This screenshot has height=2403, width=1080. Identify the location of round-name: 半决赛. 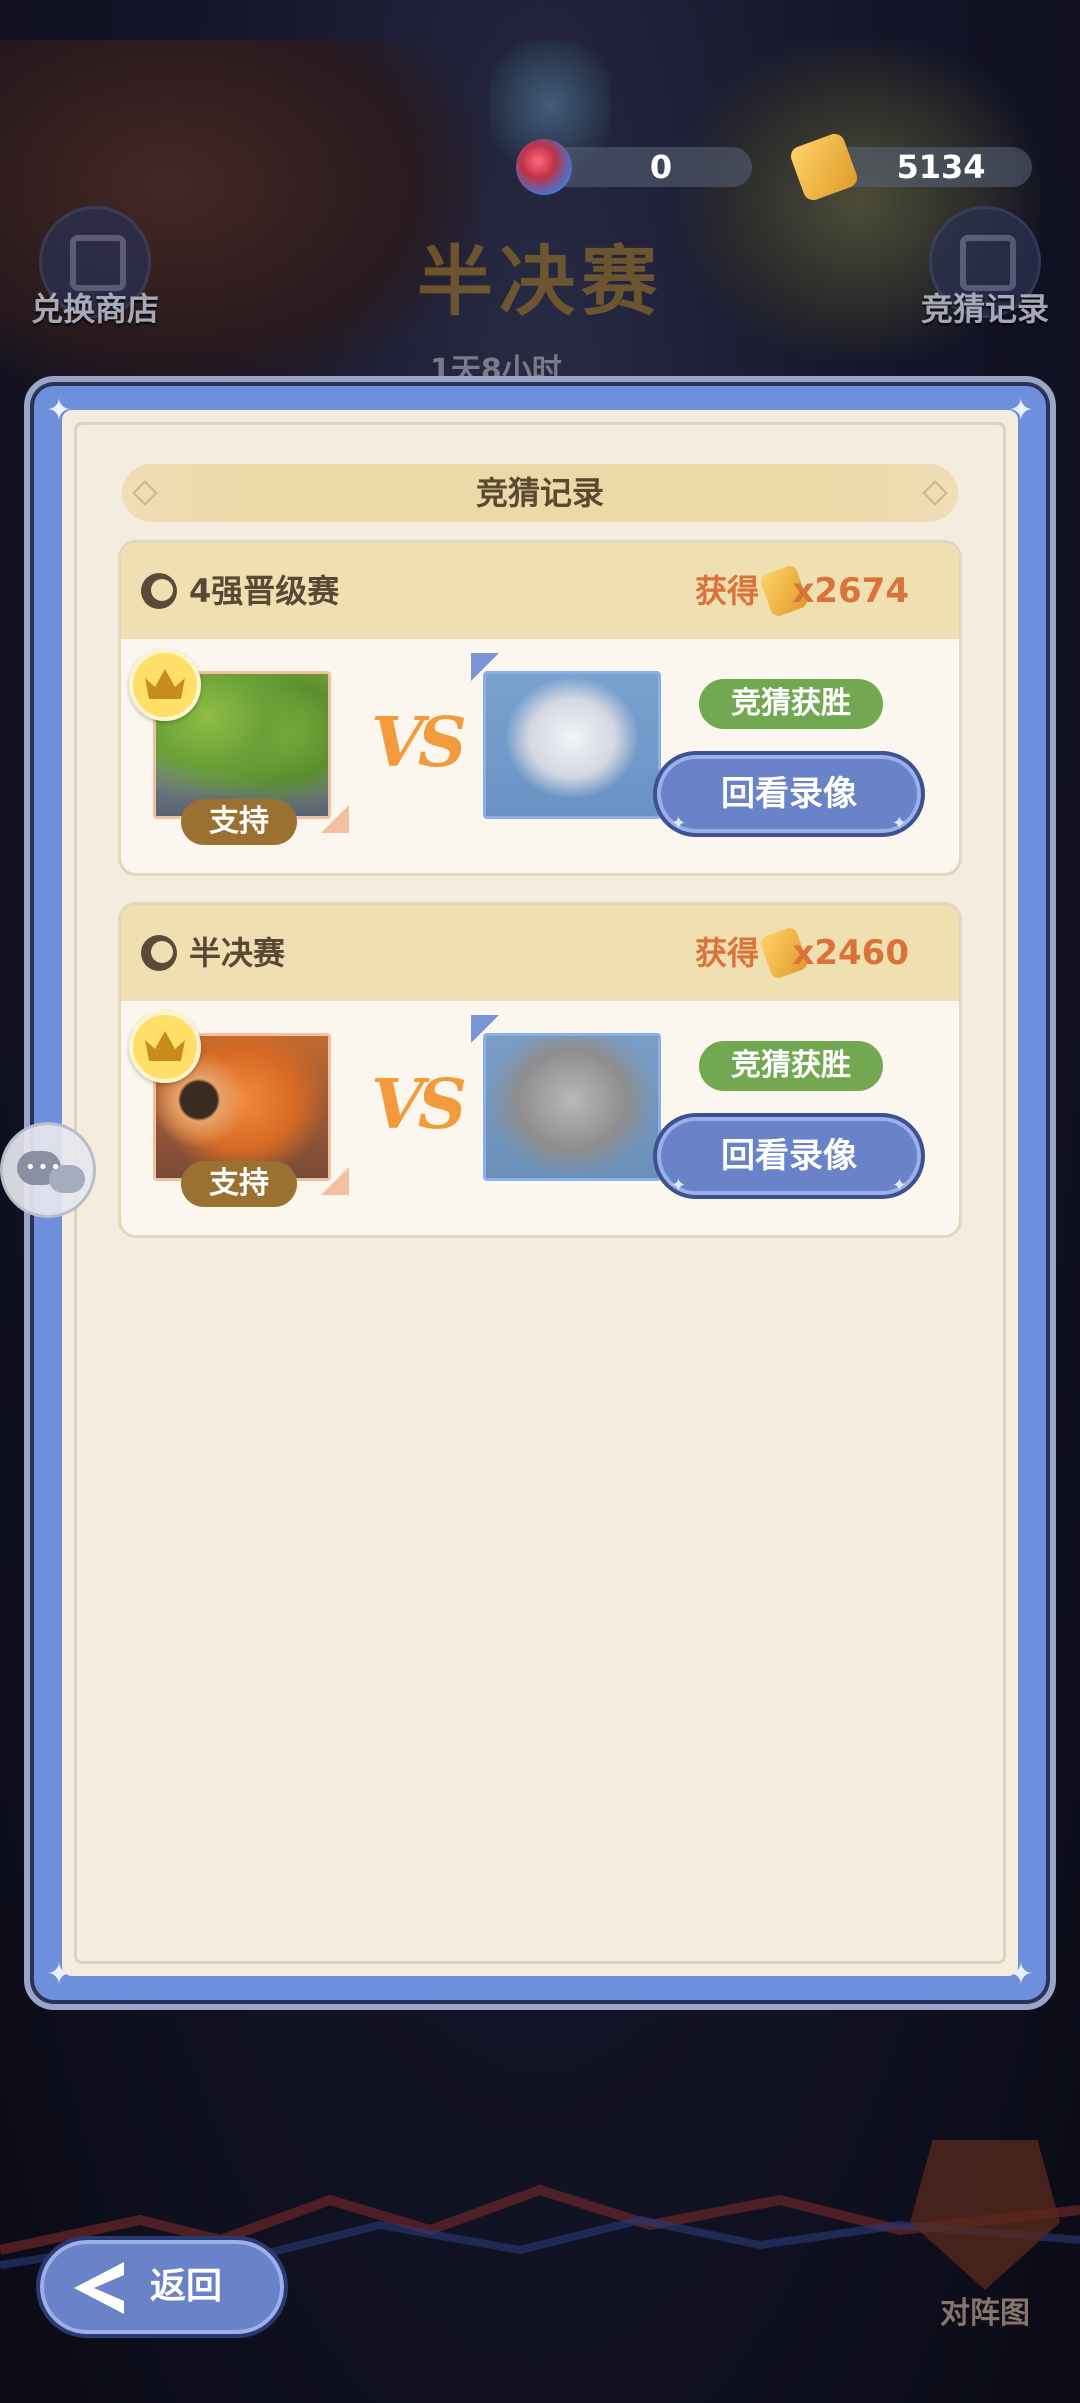
(237, 953).